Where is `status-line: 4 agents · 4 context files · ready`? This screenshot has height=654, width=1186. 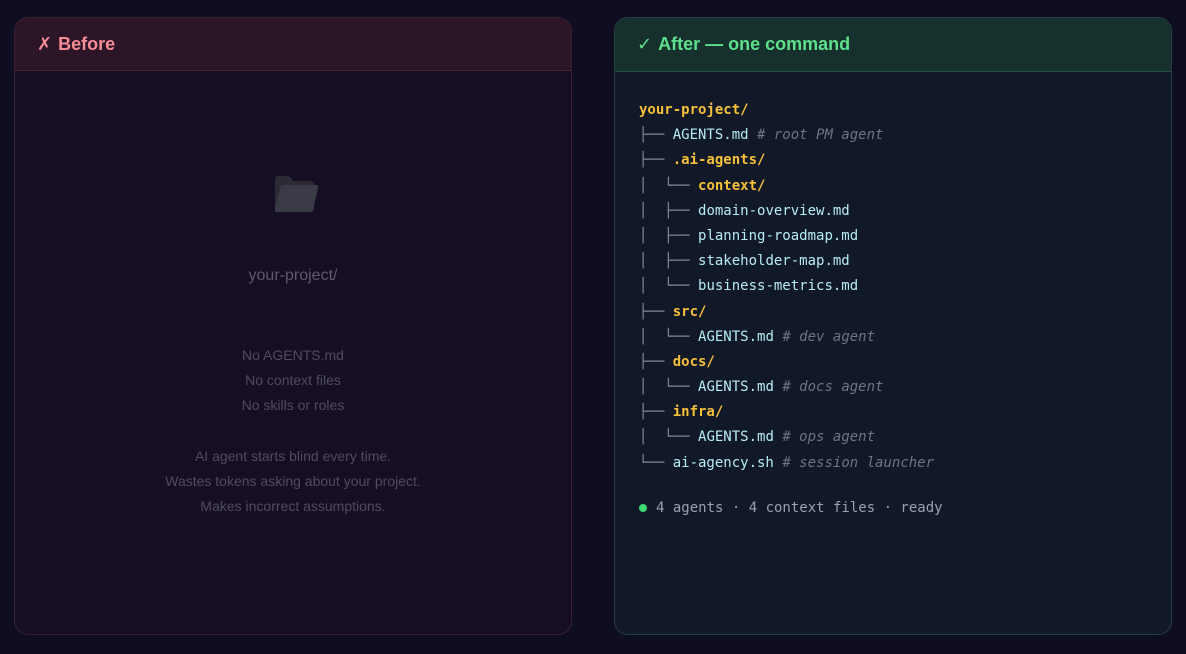
status-line: 4 agents · 4 context files · ready is located at coordinates (791, 508).